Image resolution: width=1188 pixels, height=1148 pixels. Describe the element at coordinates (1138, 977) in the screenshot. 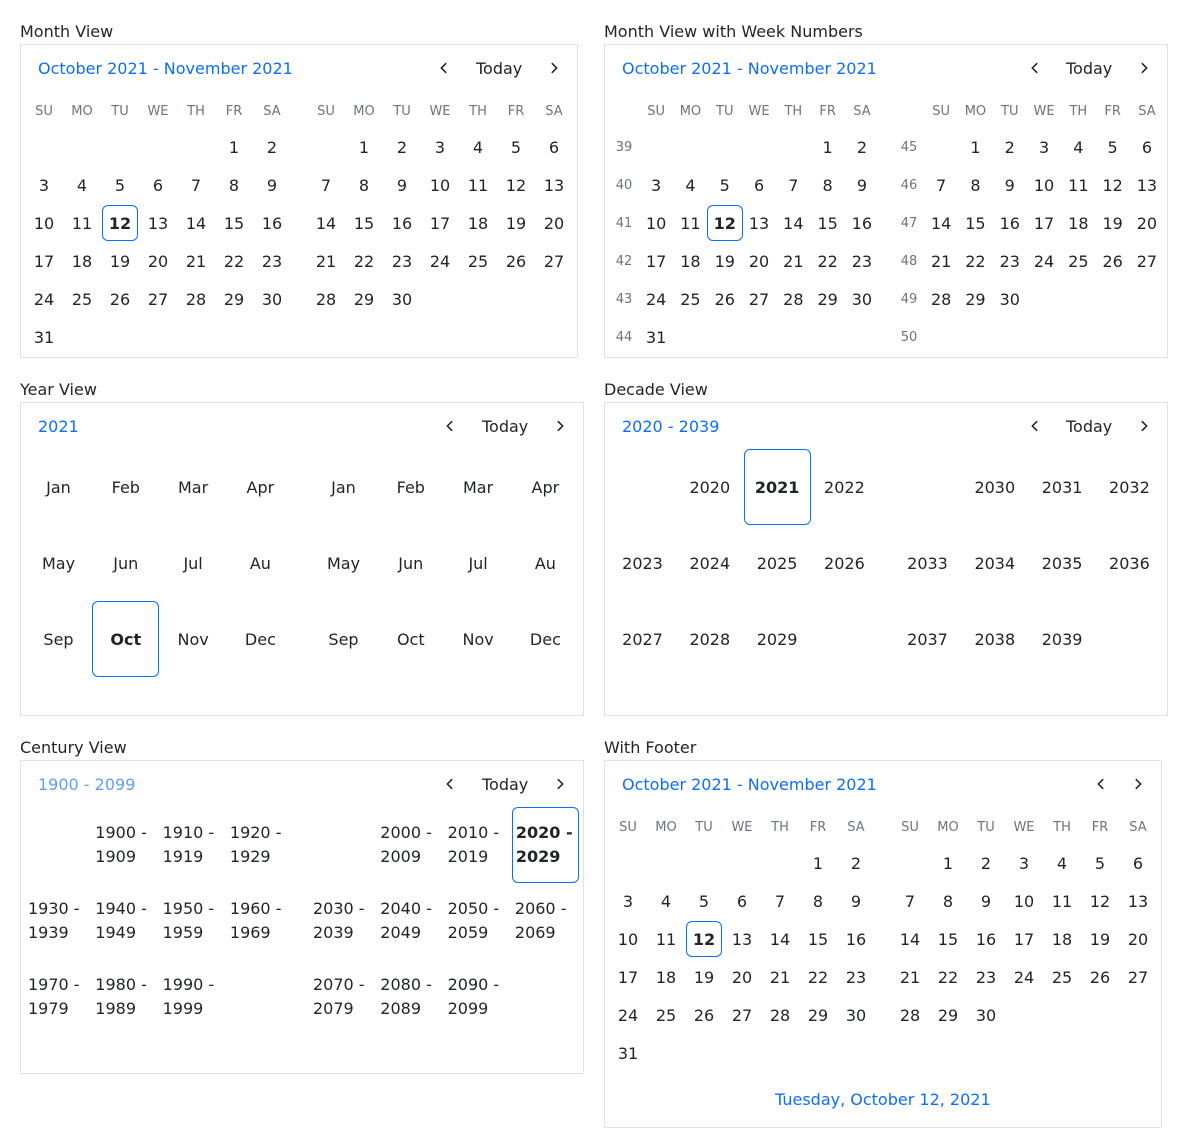

I see `day-cell: 27` at that location.